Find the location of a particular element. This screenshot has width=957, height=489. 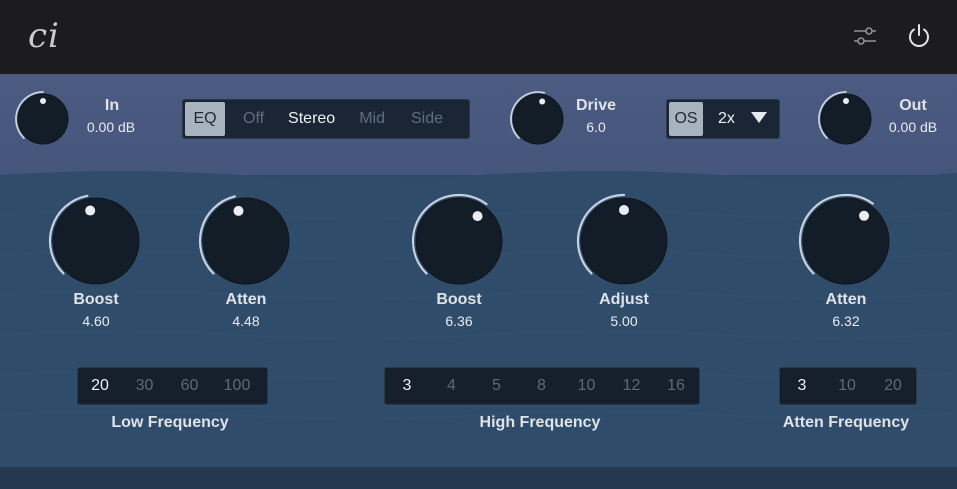

high-frequency-label: High Frequency is located at coordinates (540, 422).